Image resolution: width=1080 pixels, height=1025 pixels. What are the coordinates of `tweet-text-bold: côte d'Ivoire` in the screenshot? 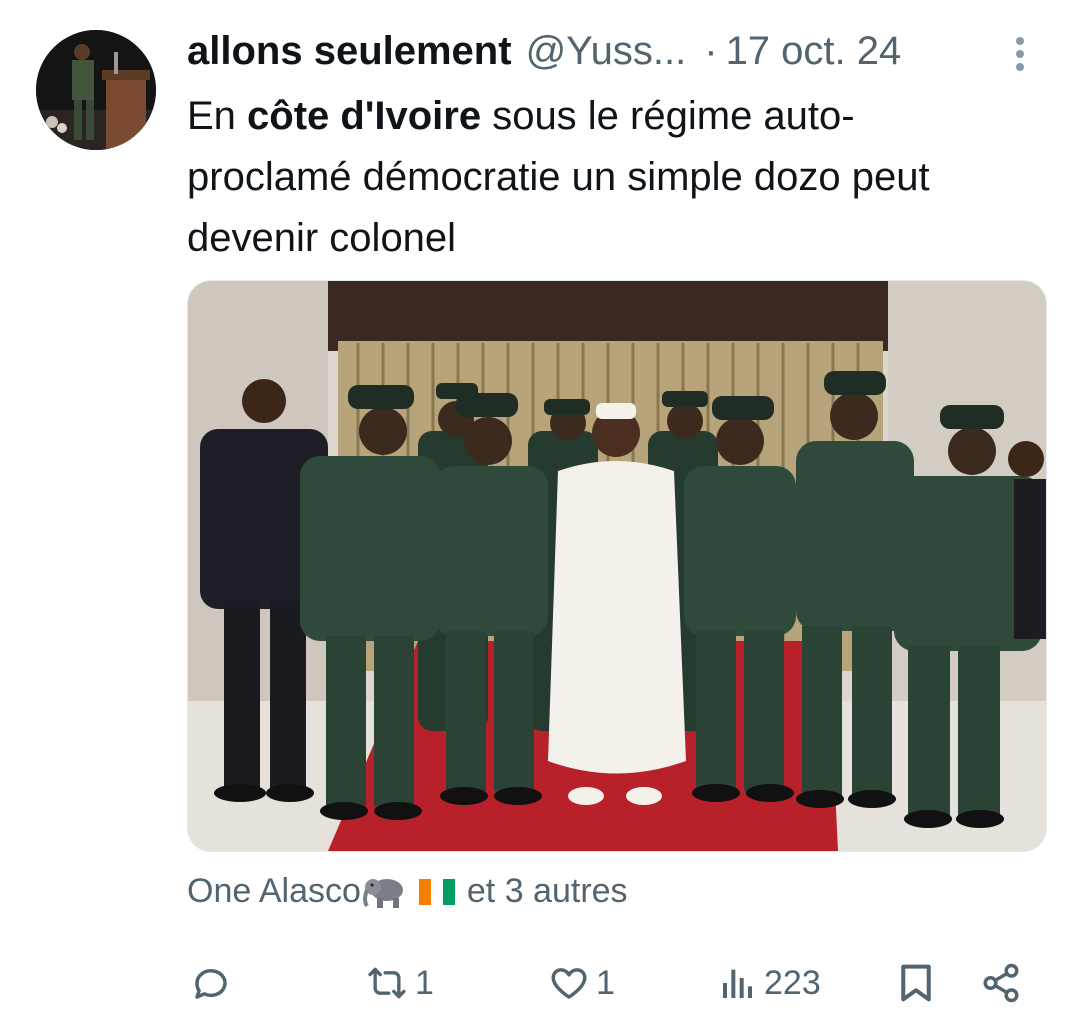 It's located at (364, 116).